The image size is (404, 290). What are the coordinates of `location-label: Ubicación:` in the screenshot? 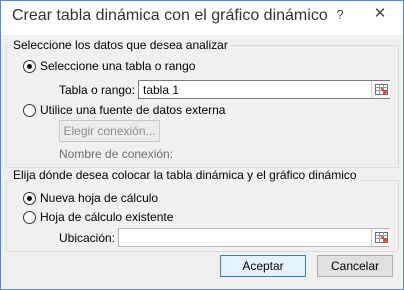 It's located at (87, 238).